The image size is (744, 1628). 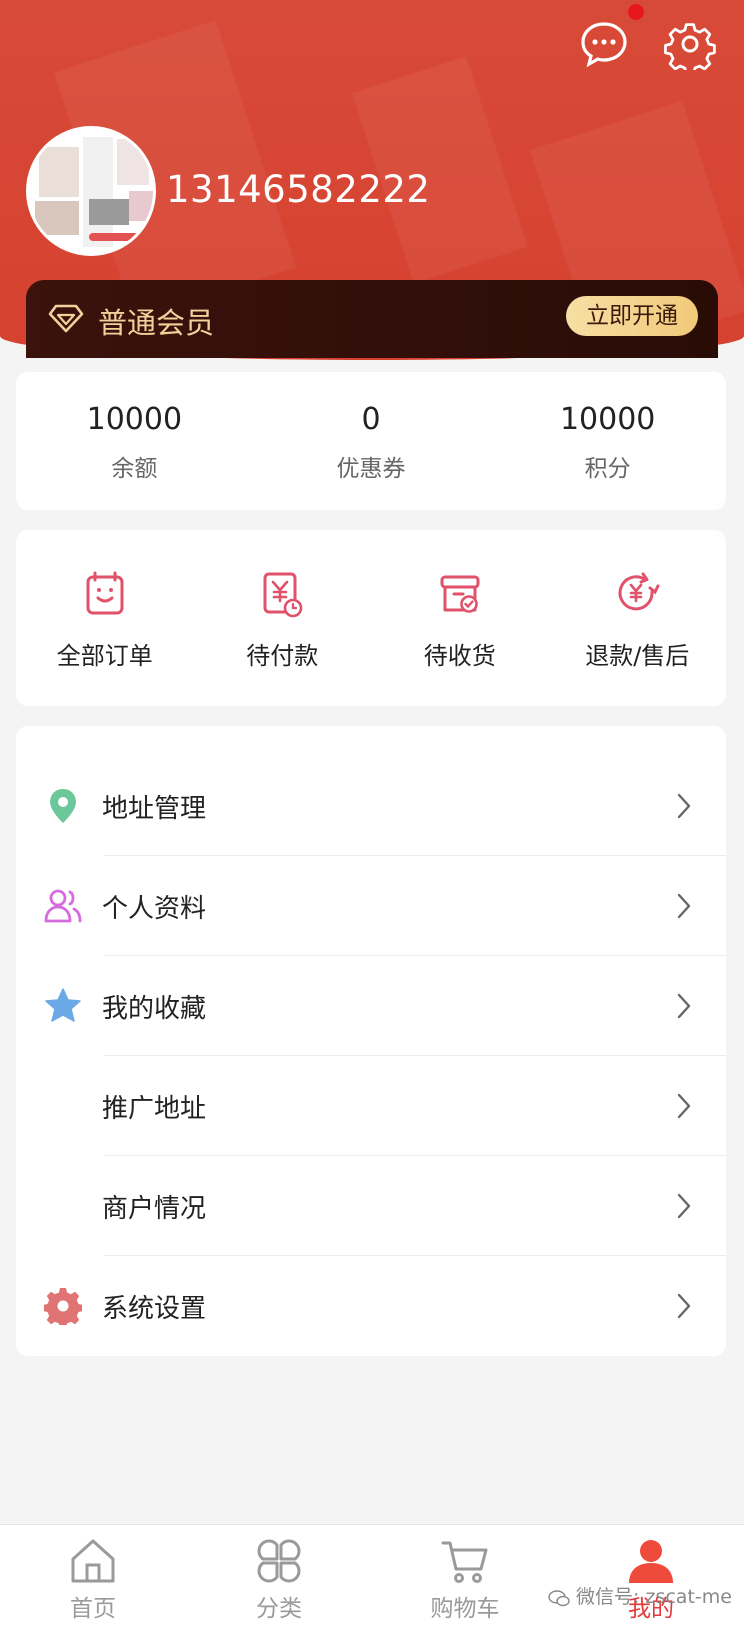 I want to click on pending-payment-icon, so click(x=283, y=595).